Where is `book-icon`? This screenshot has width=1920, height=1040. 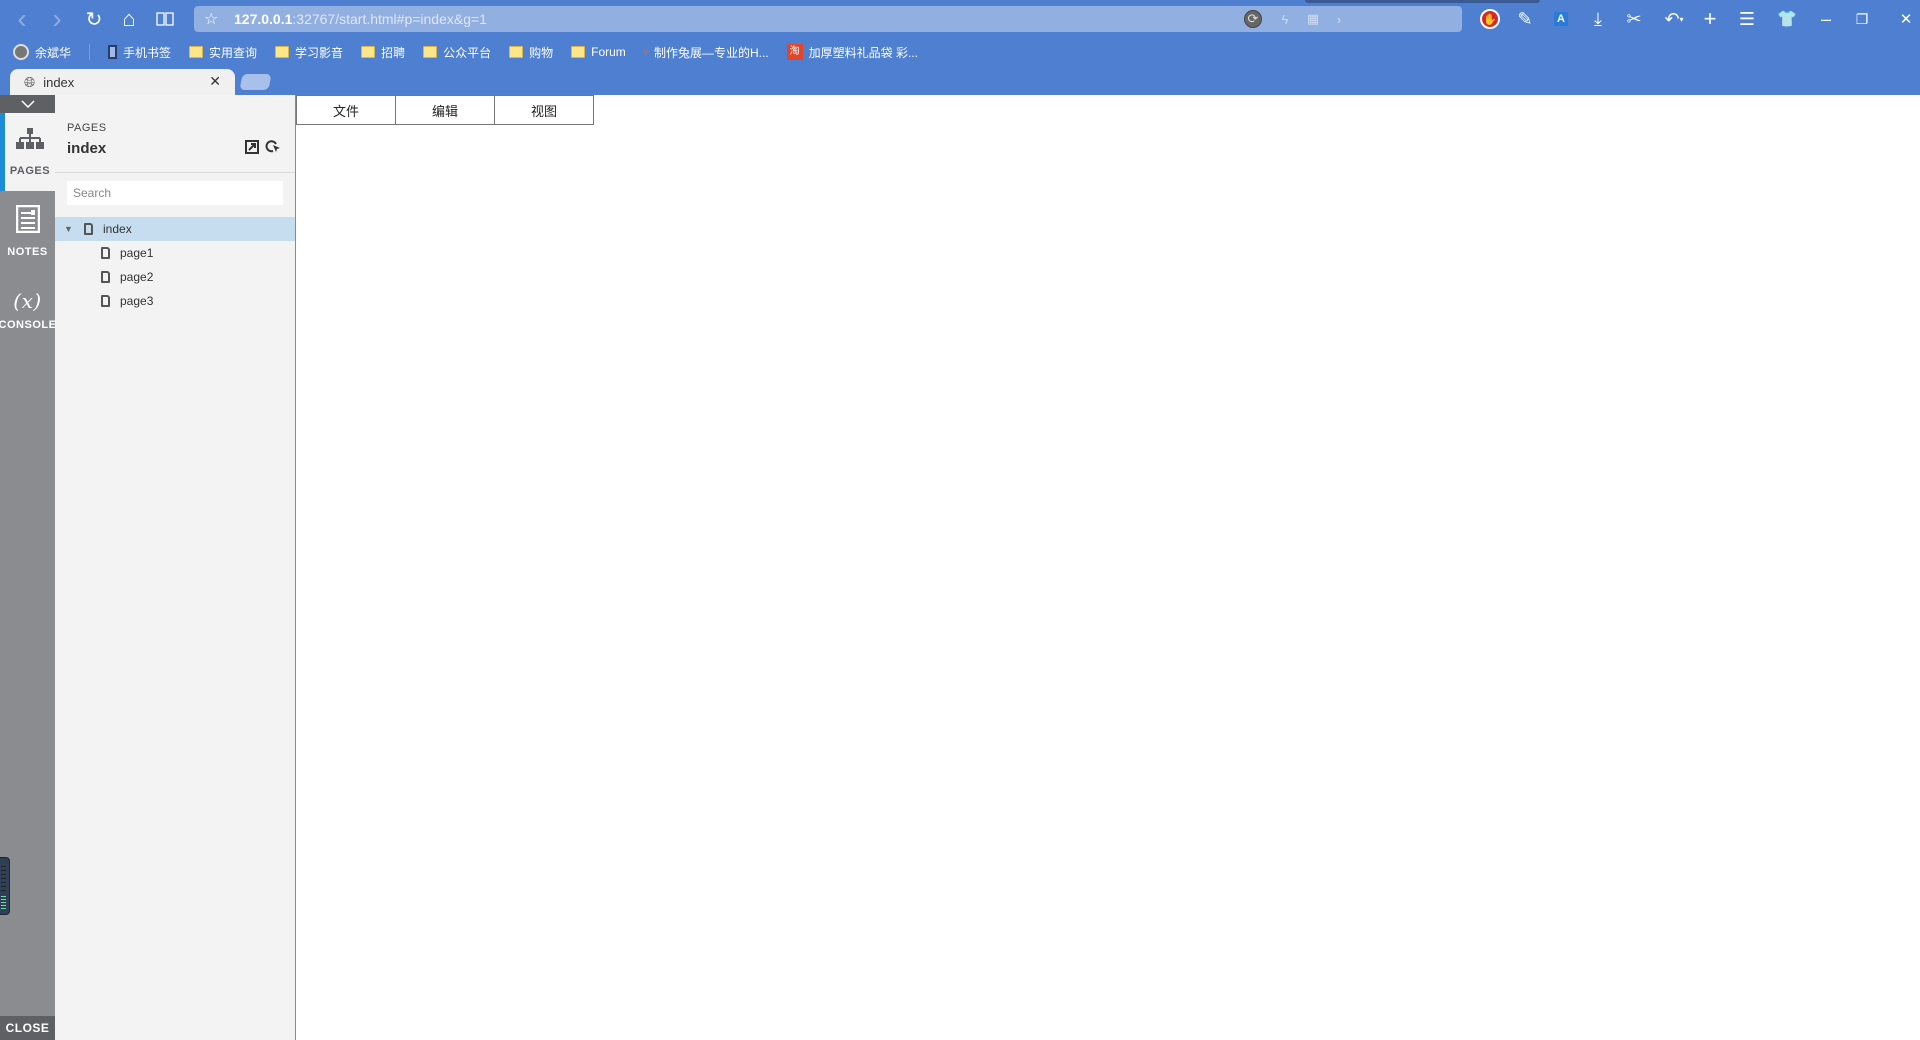
book-icon is located at coordinates (165, 19).